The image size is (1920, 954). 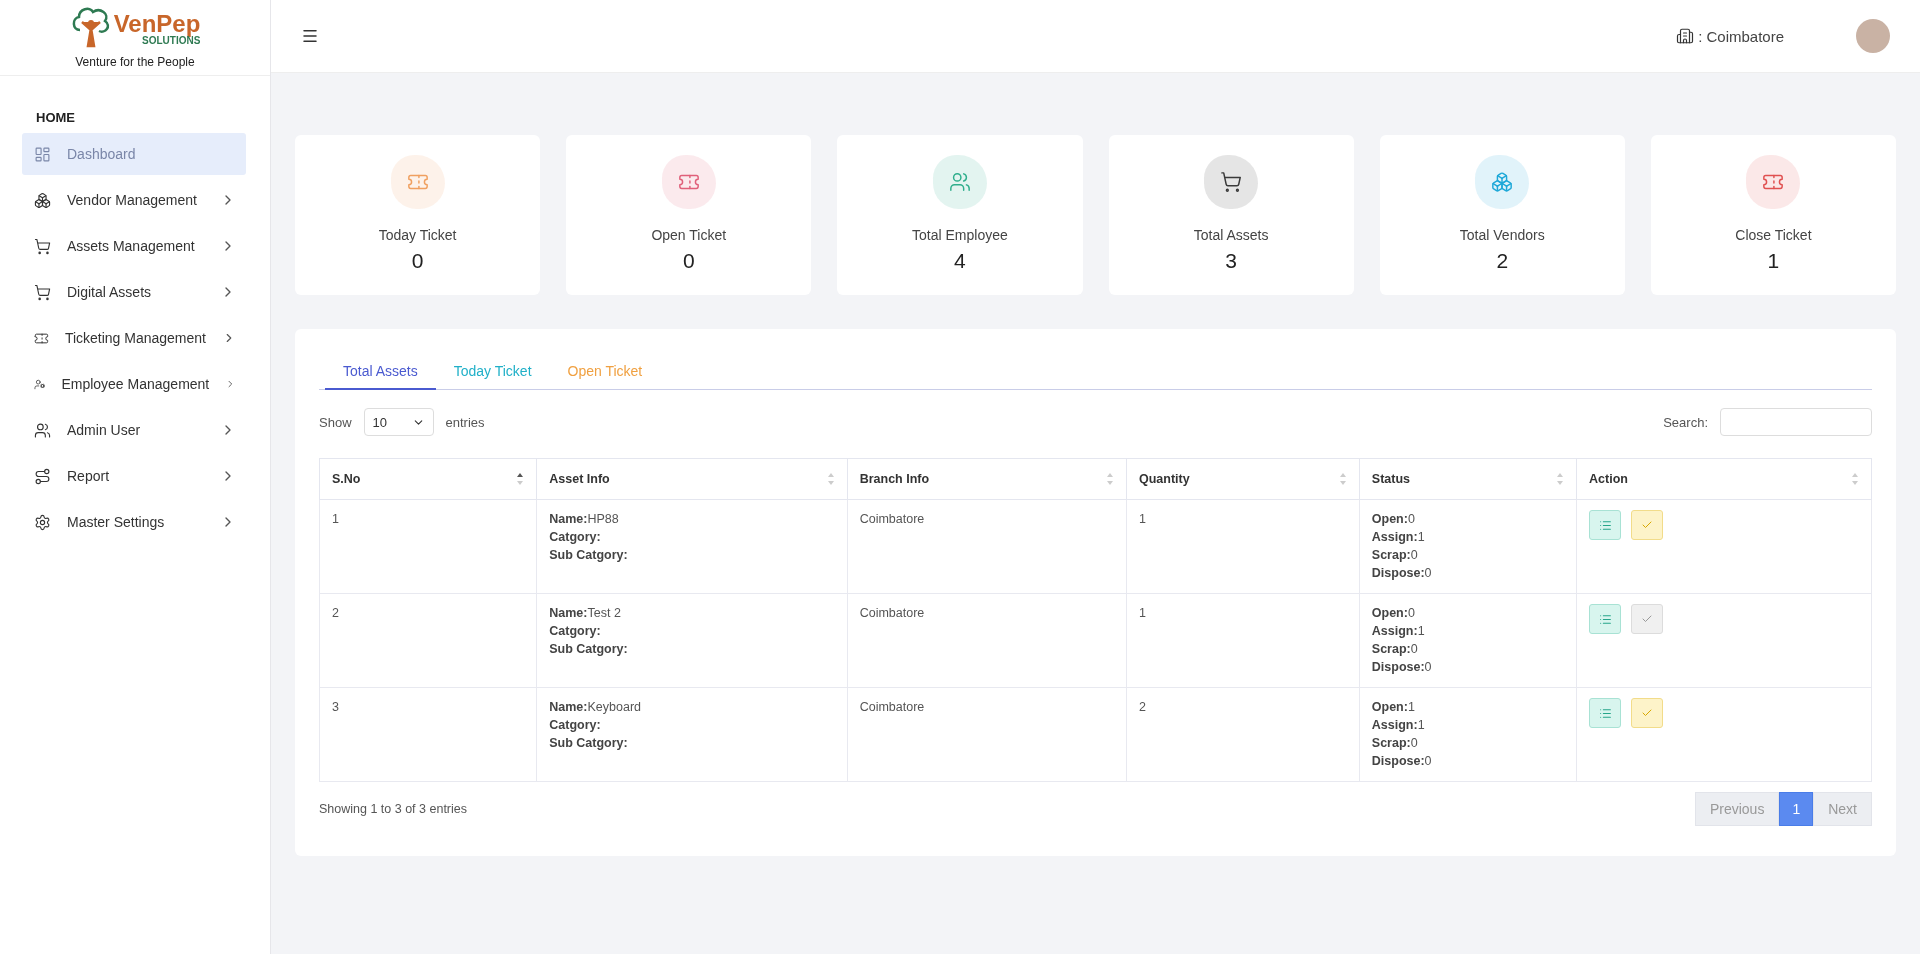 What do you see at coordinates (134, 338) in the screenshot?
I see `sidebar-item: Ticketing Management` at bounding box center [134, 338].